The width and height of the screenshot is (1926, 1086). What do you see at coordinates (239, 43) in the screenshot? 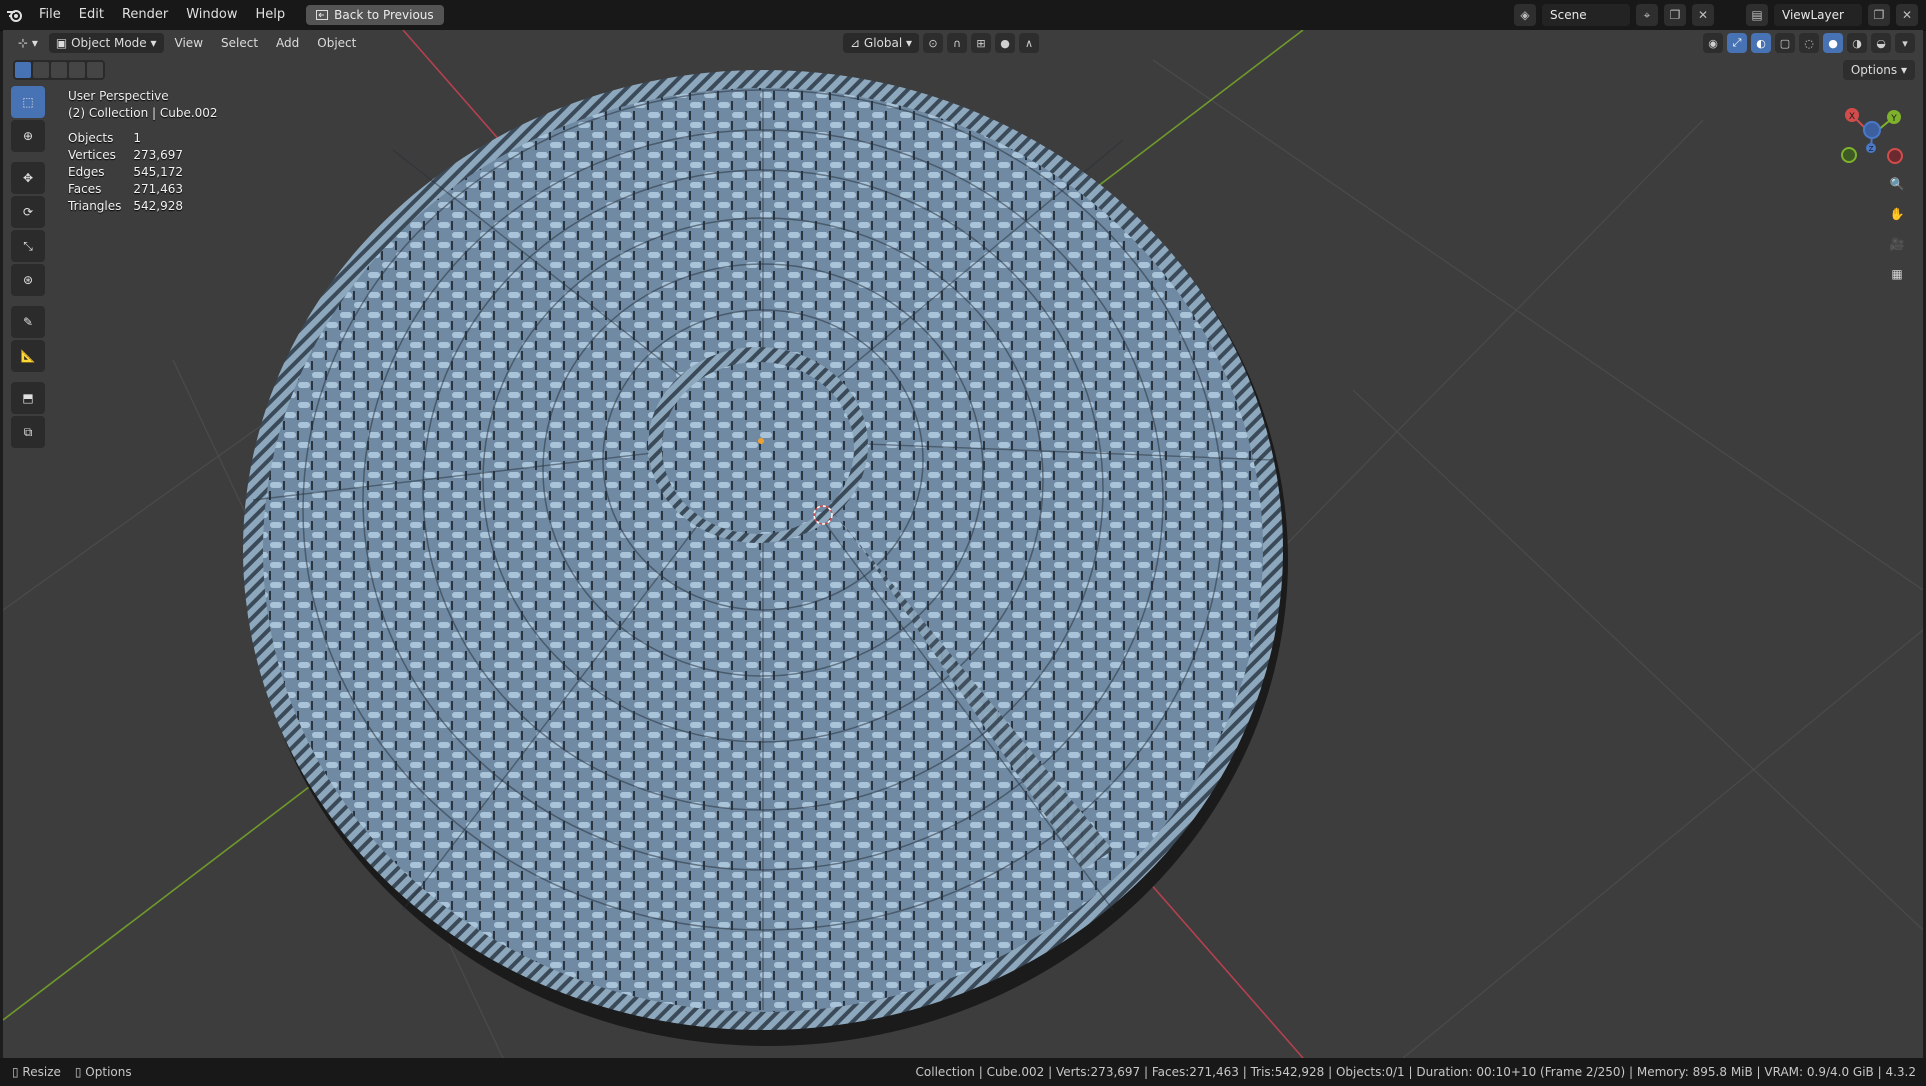
I see `menu-select: Select` at bounding box center [239, 43].